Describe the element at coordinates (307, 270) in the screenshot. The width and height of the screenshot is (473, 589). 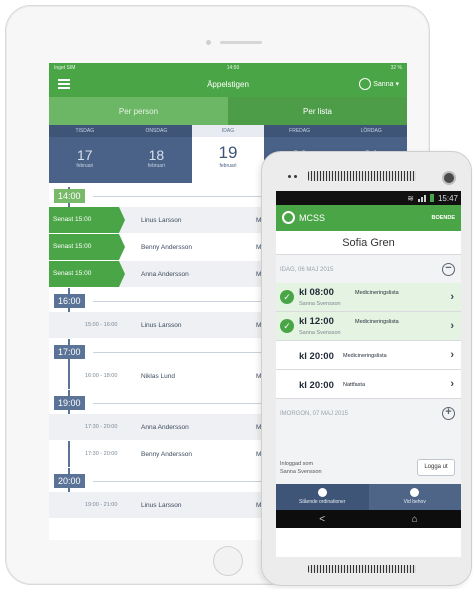
I see `today-label: IDAG, 06 MAJ 2015` at that location.